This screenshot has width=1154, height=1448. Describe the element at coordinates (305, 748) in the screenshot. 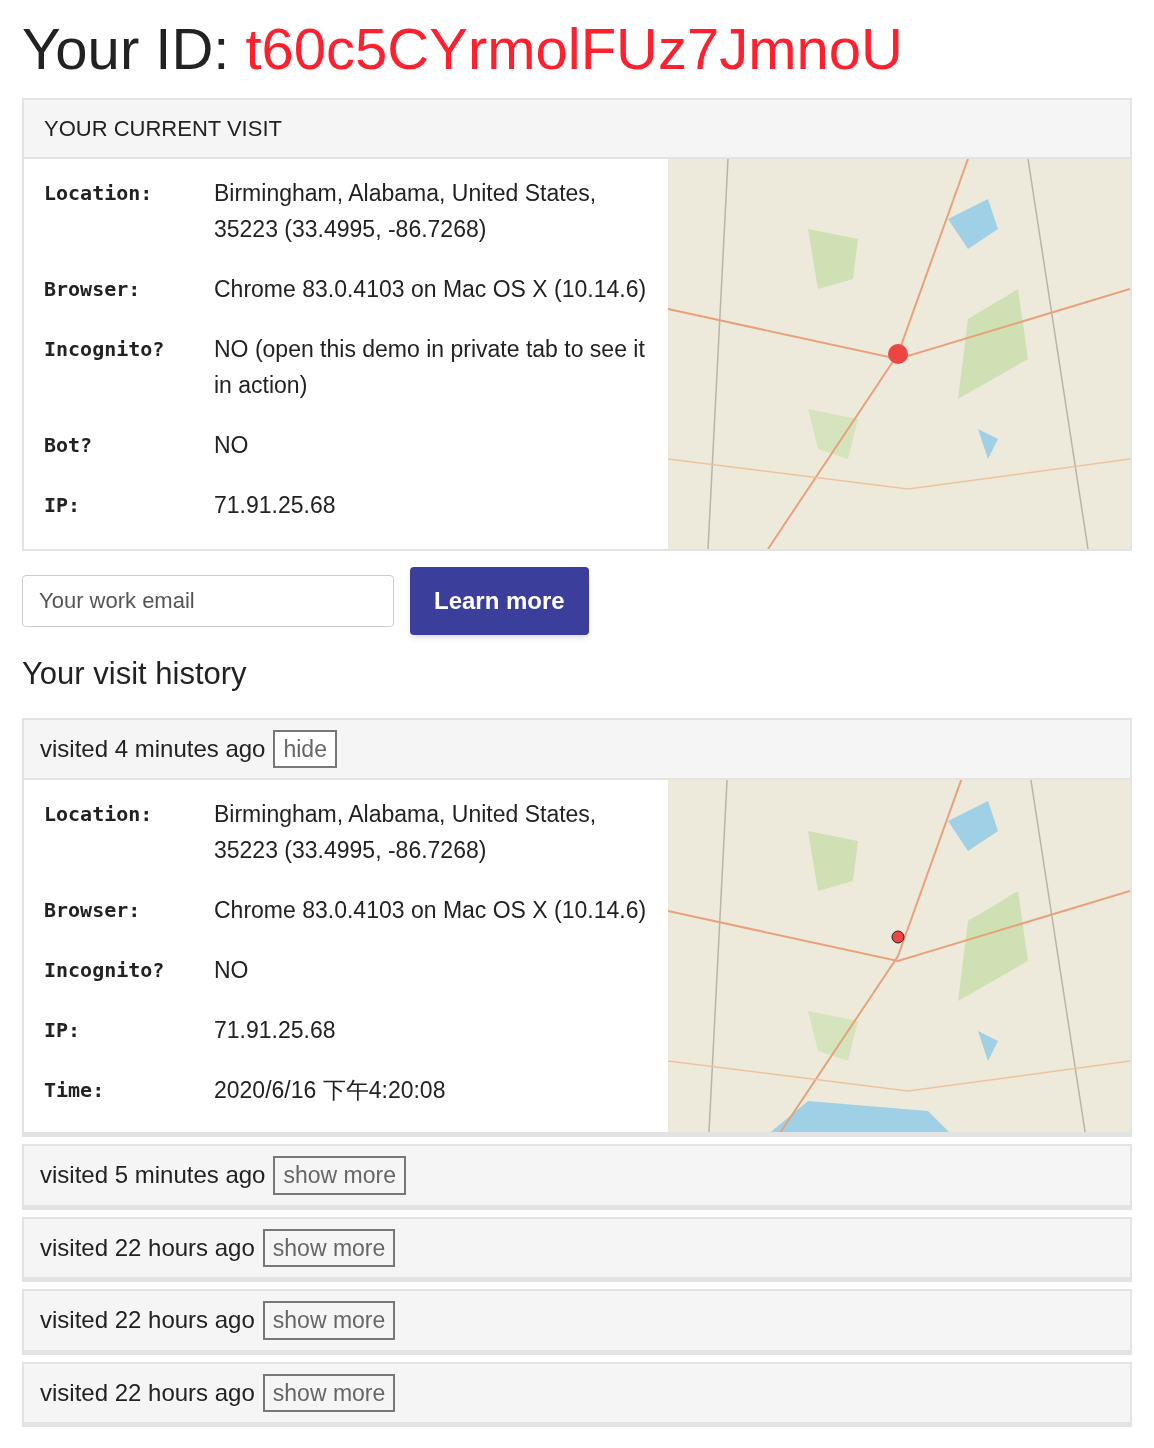

I see `toggle-button: hide` at that location.